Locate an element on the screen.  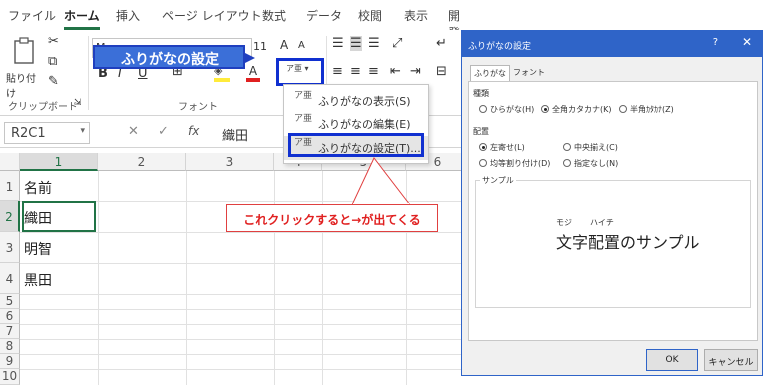
radio-label: ひらがな(H) is located at coordinates (512, 109).